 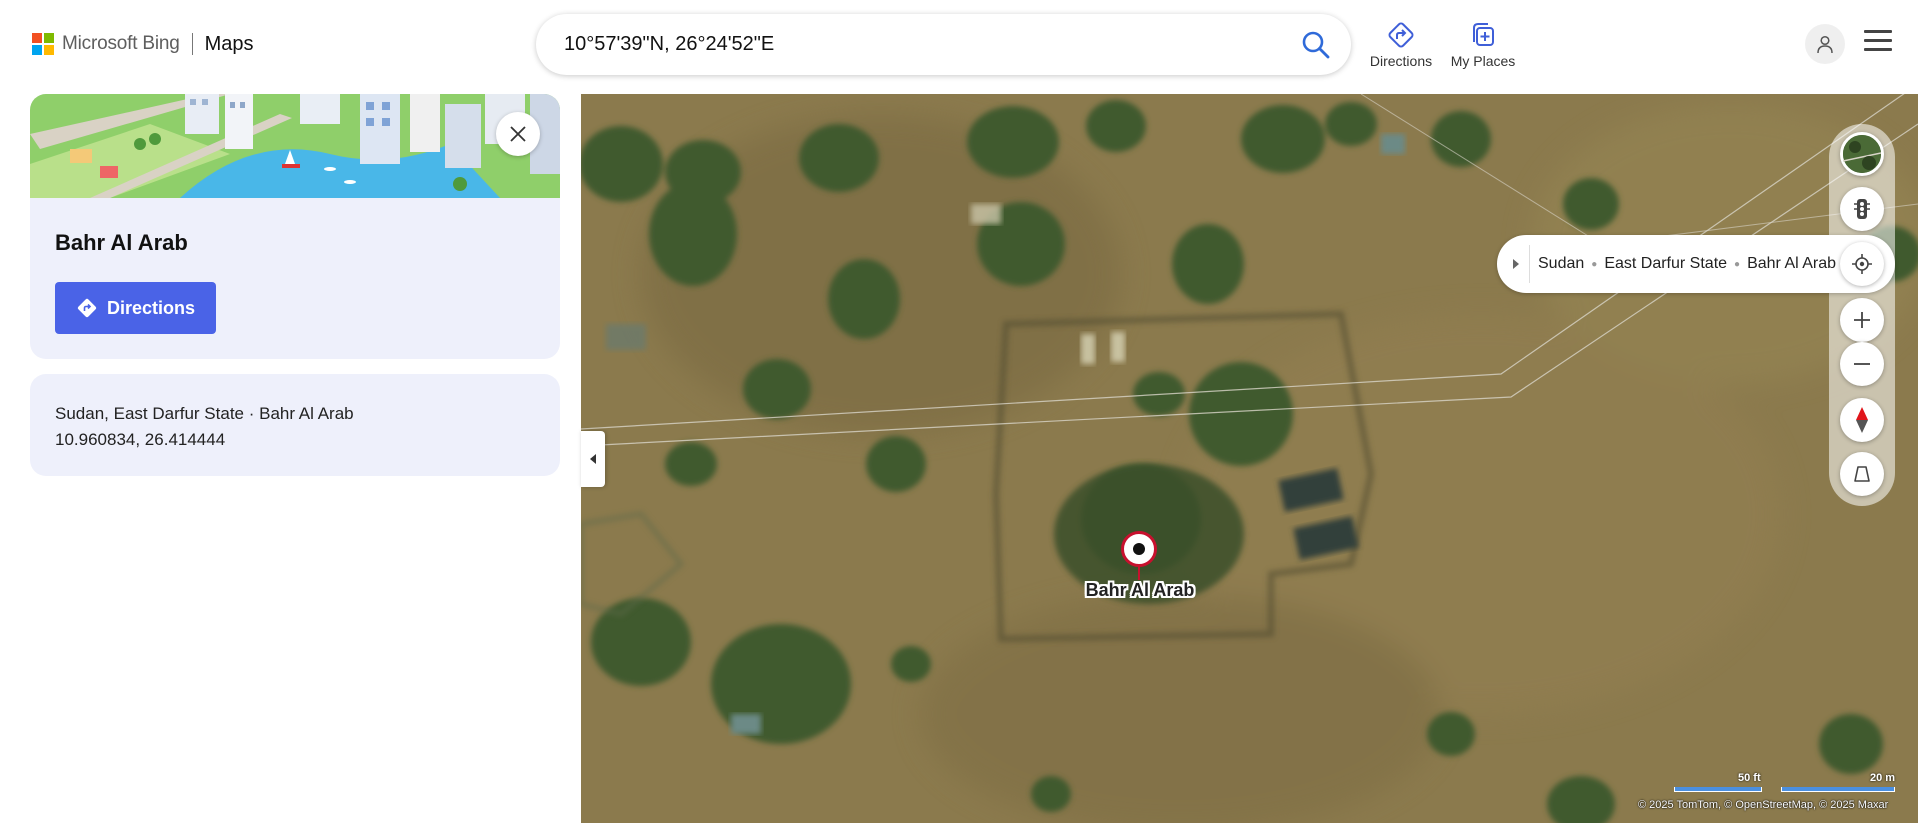 I want to click on zoom-out-button, so click(x=1862, y=364).